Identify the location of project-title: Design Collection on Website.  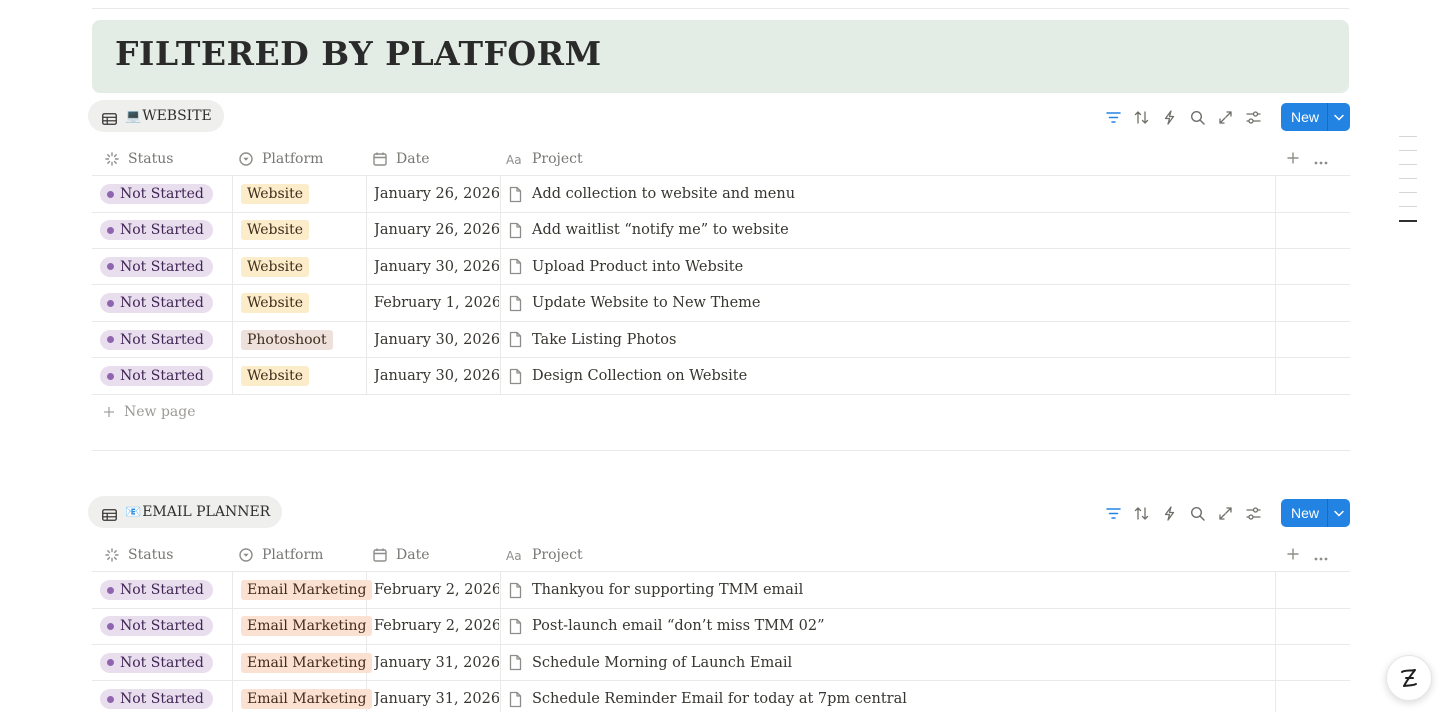
(639, 376).